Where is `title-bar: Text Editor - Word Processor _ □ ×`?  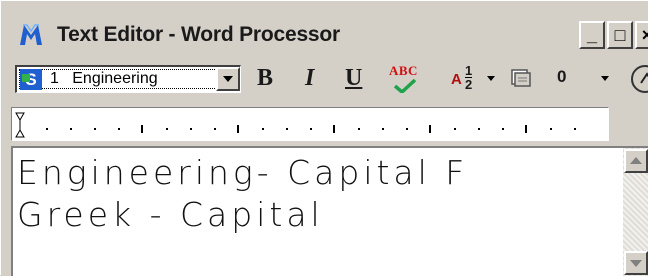
title-bar: Text Editor - Word Processor _ □ × is located at coordinates (329, 35).